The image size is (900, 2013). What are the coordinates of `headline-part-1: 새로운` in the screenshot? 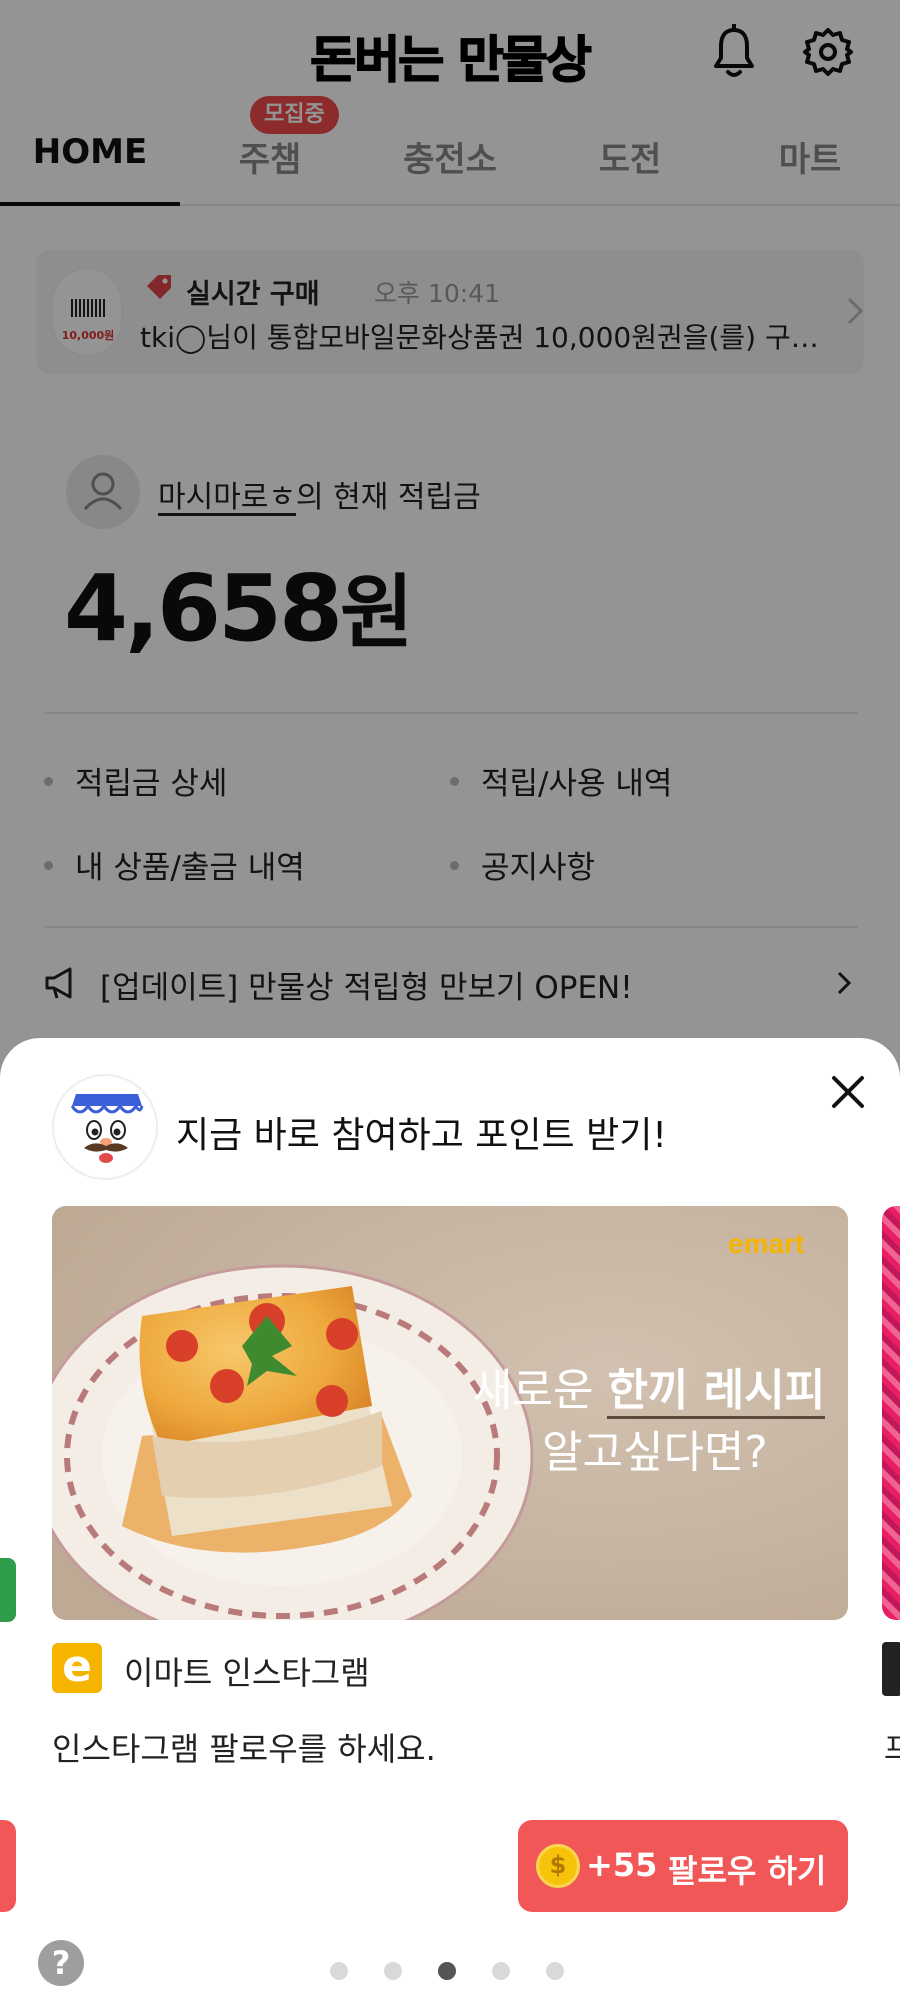 It's located at (533, 1390).